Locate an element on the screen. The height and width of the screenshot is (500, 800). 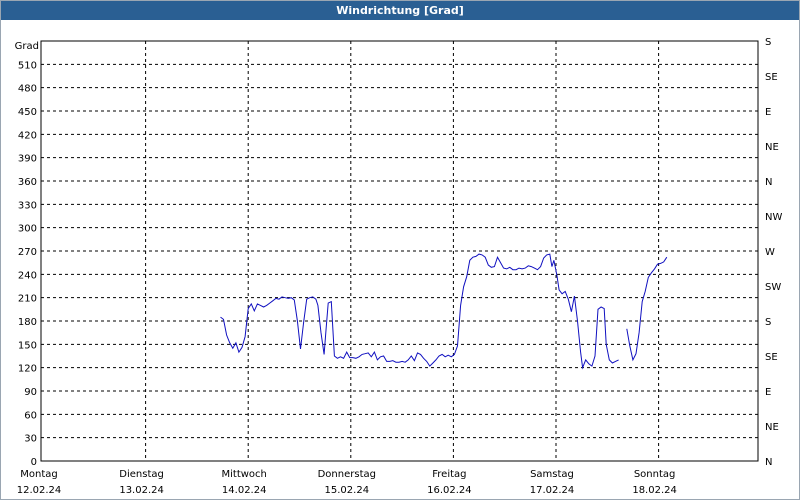
x-tick-date: 16.02.24 is located at coordinates (449, 490).